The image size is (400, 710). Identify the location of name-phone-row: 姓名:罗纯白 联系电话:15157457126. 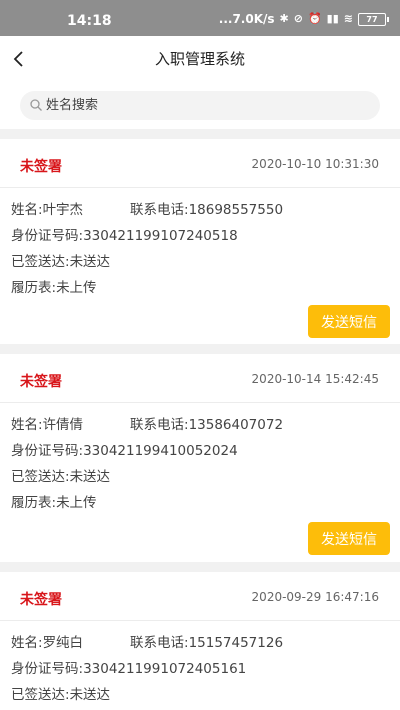
(205, 644).